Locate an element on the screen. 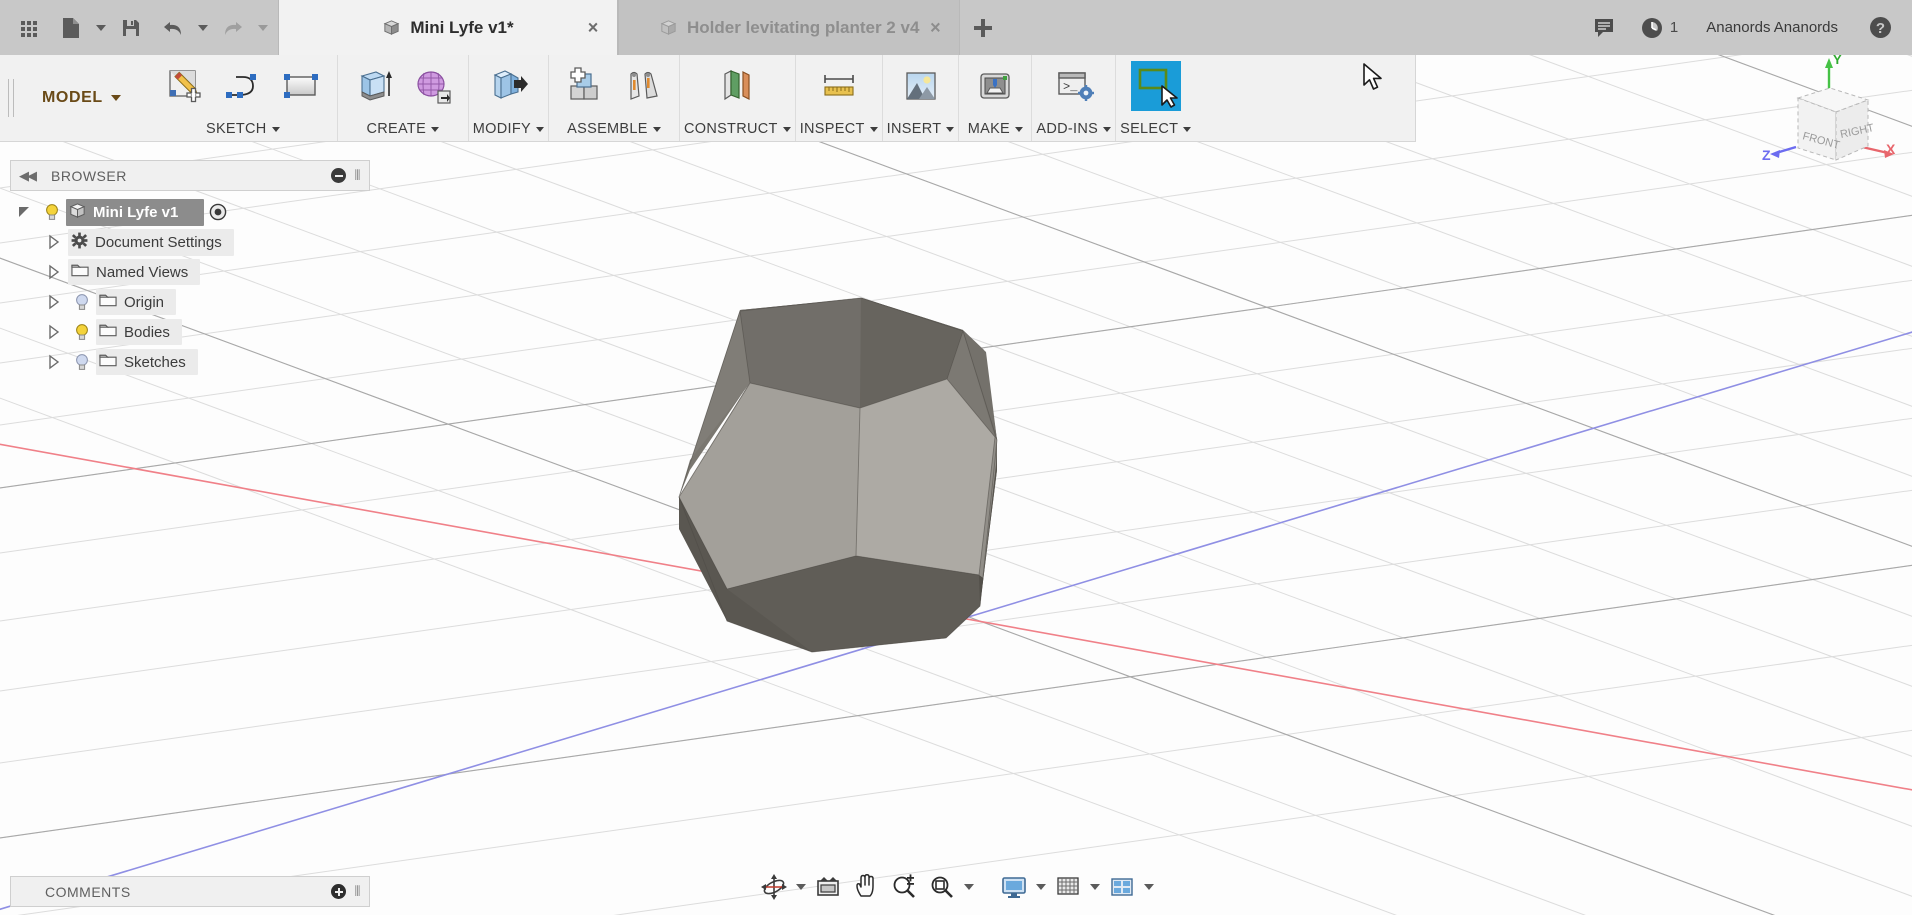  tree-item-label-wrap: Bodies is located at coordinates (139, 332).